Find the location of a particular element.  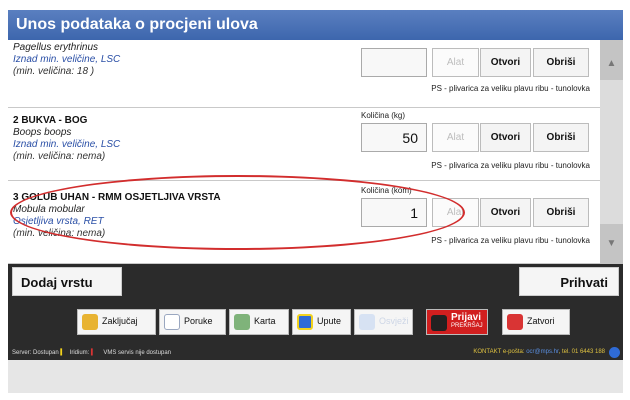

dialog-title: Unos podataka o procjeni ulova is located at coordinates (315, 25).